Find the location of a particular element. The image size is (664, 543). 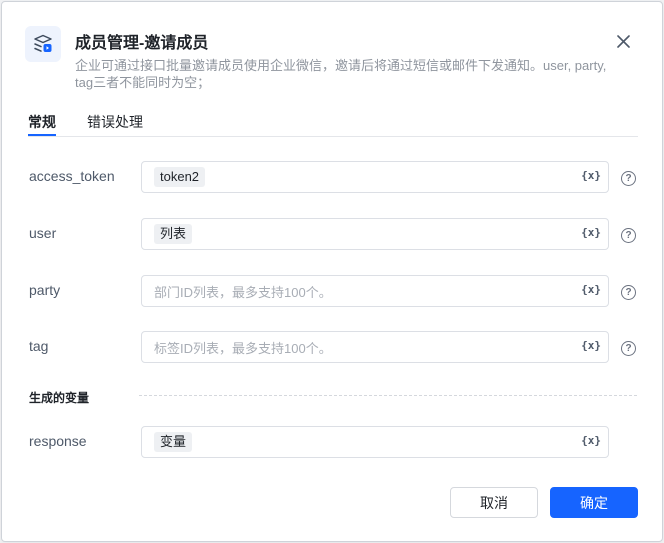

access-token-label: access_token is located at coordinates (72, 176).